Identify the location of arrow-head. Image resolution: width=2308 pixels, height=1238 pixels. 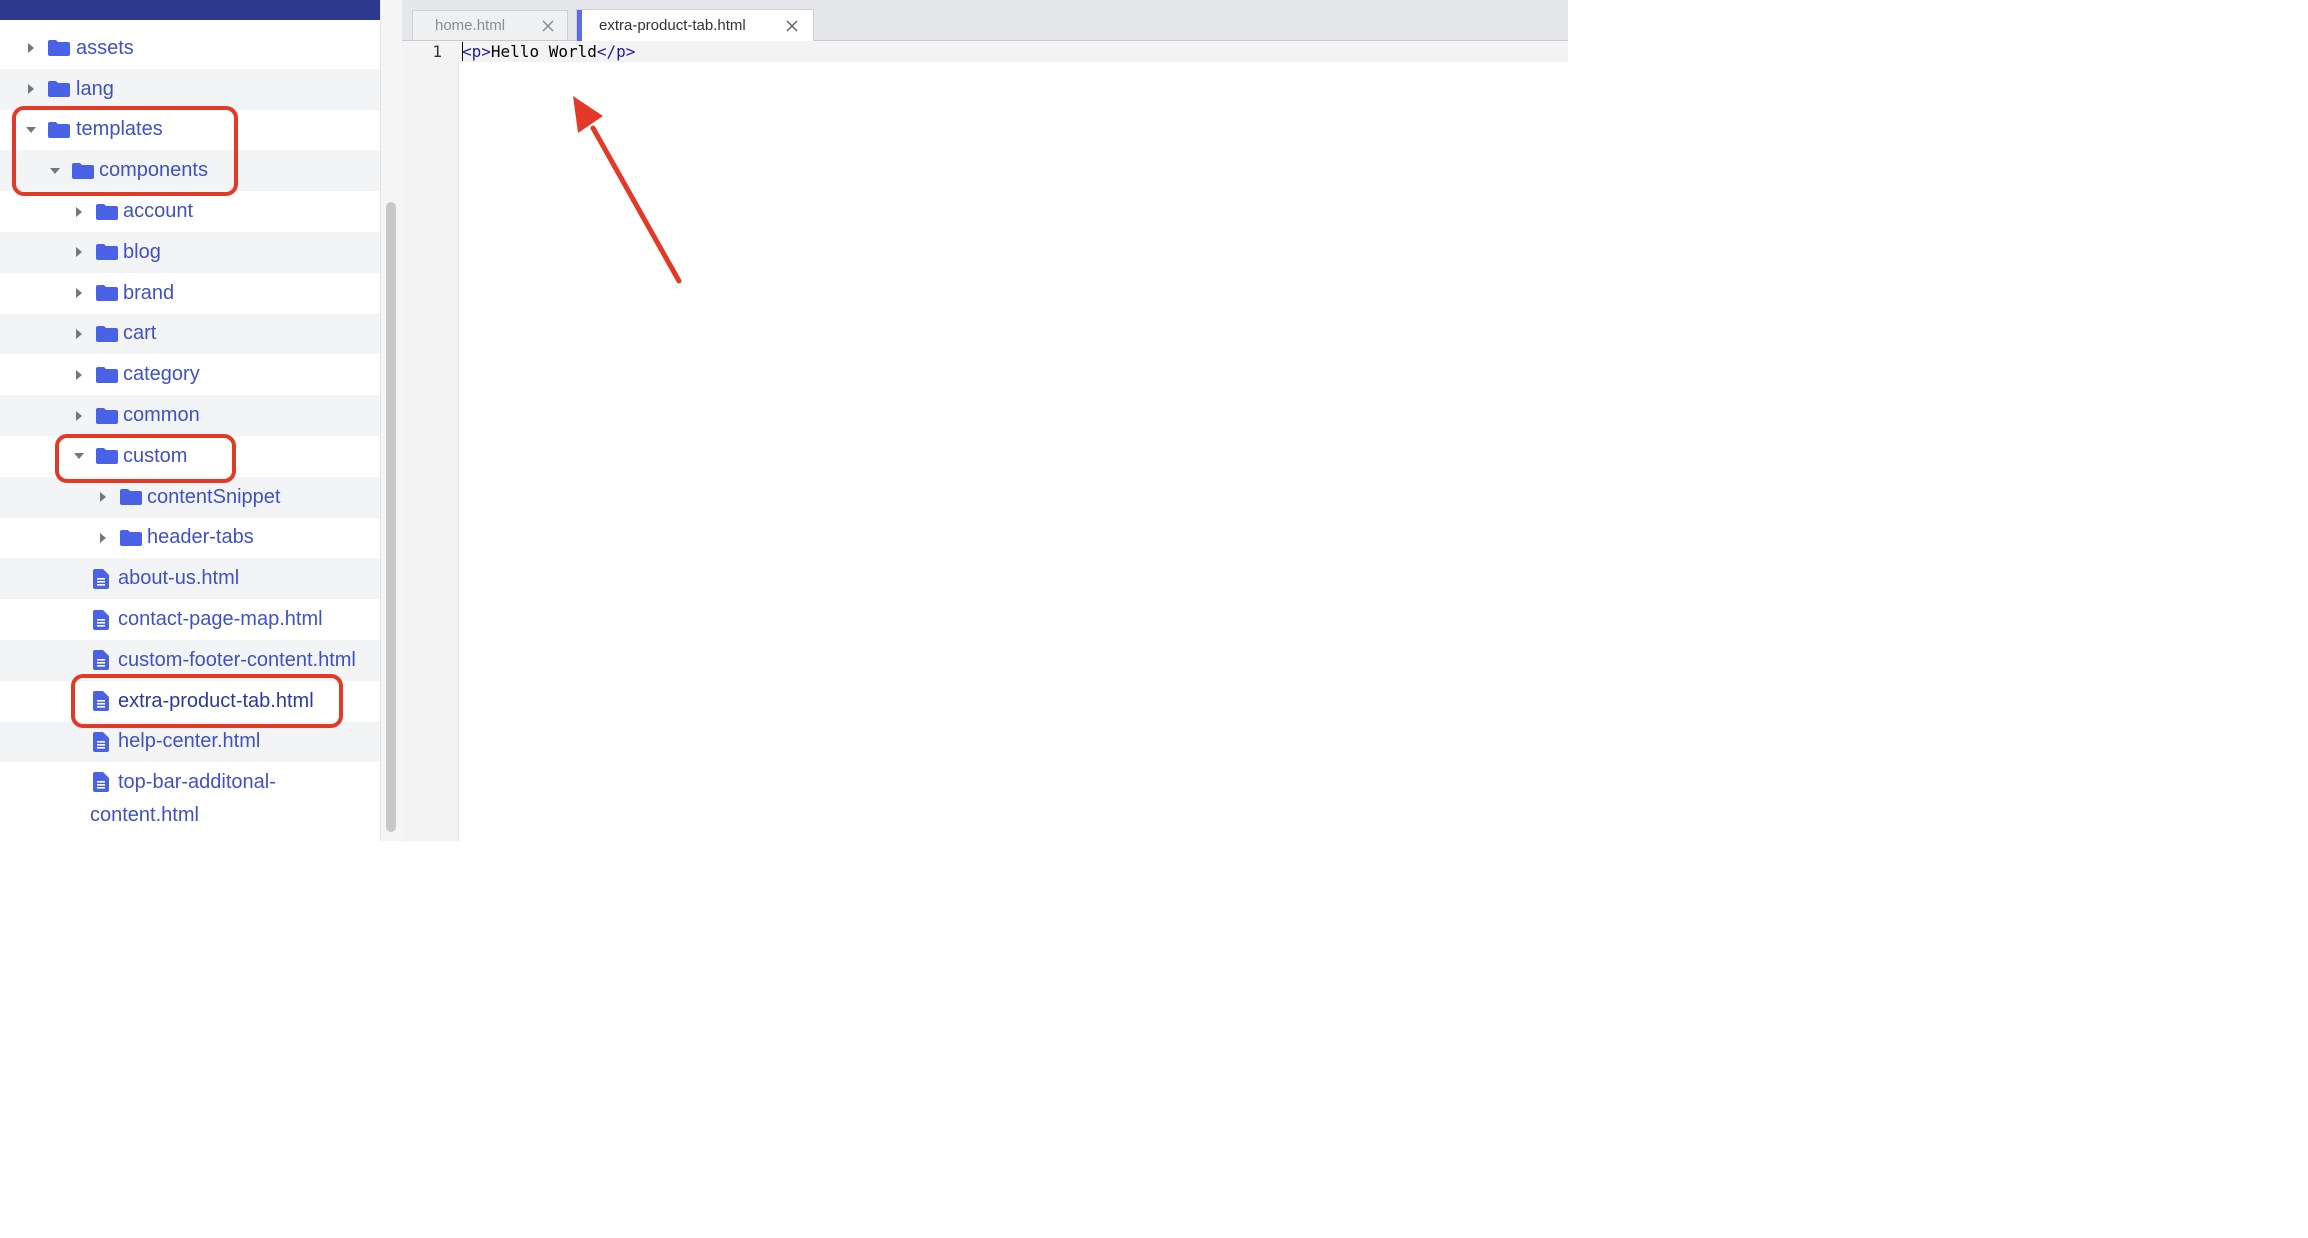
(588, 114).